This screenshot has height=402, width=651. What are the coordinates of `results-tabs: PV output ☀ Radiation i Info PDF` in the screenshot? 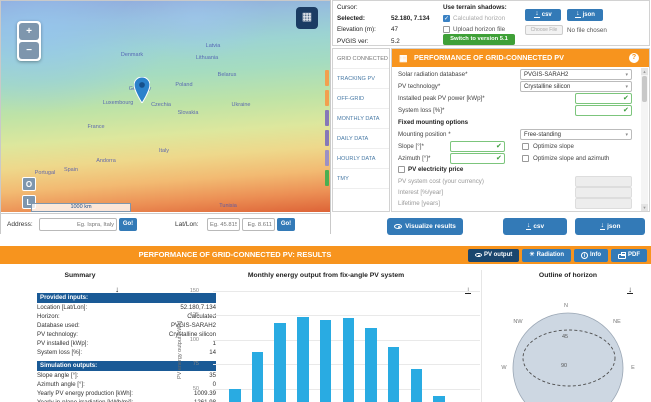 It's located at (557, 255).